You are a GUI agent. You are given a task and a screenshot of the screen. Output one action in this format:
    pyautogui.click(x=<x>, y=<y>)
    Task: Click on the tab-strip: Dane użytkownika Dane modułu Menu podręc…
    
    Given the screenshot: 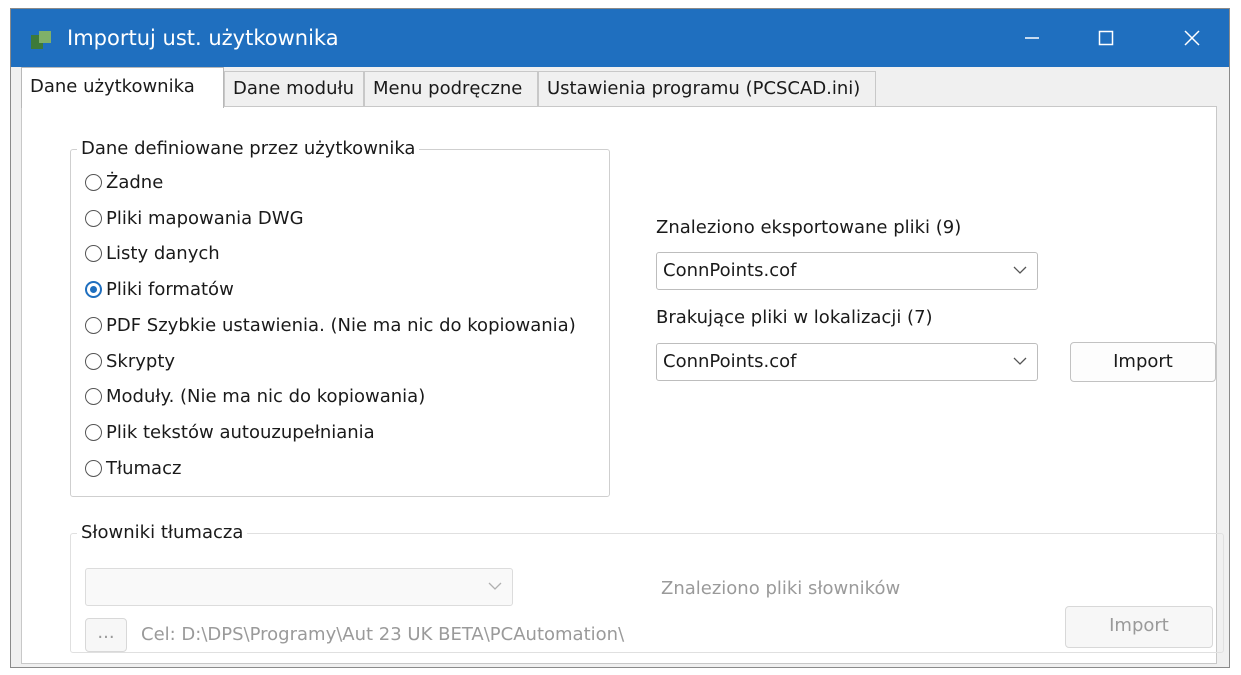 What is the action you would take?
    pyautogui.click(x=620, y=87)
    